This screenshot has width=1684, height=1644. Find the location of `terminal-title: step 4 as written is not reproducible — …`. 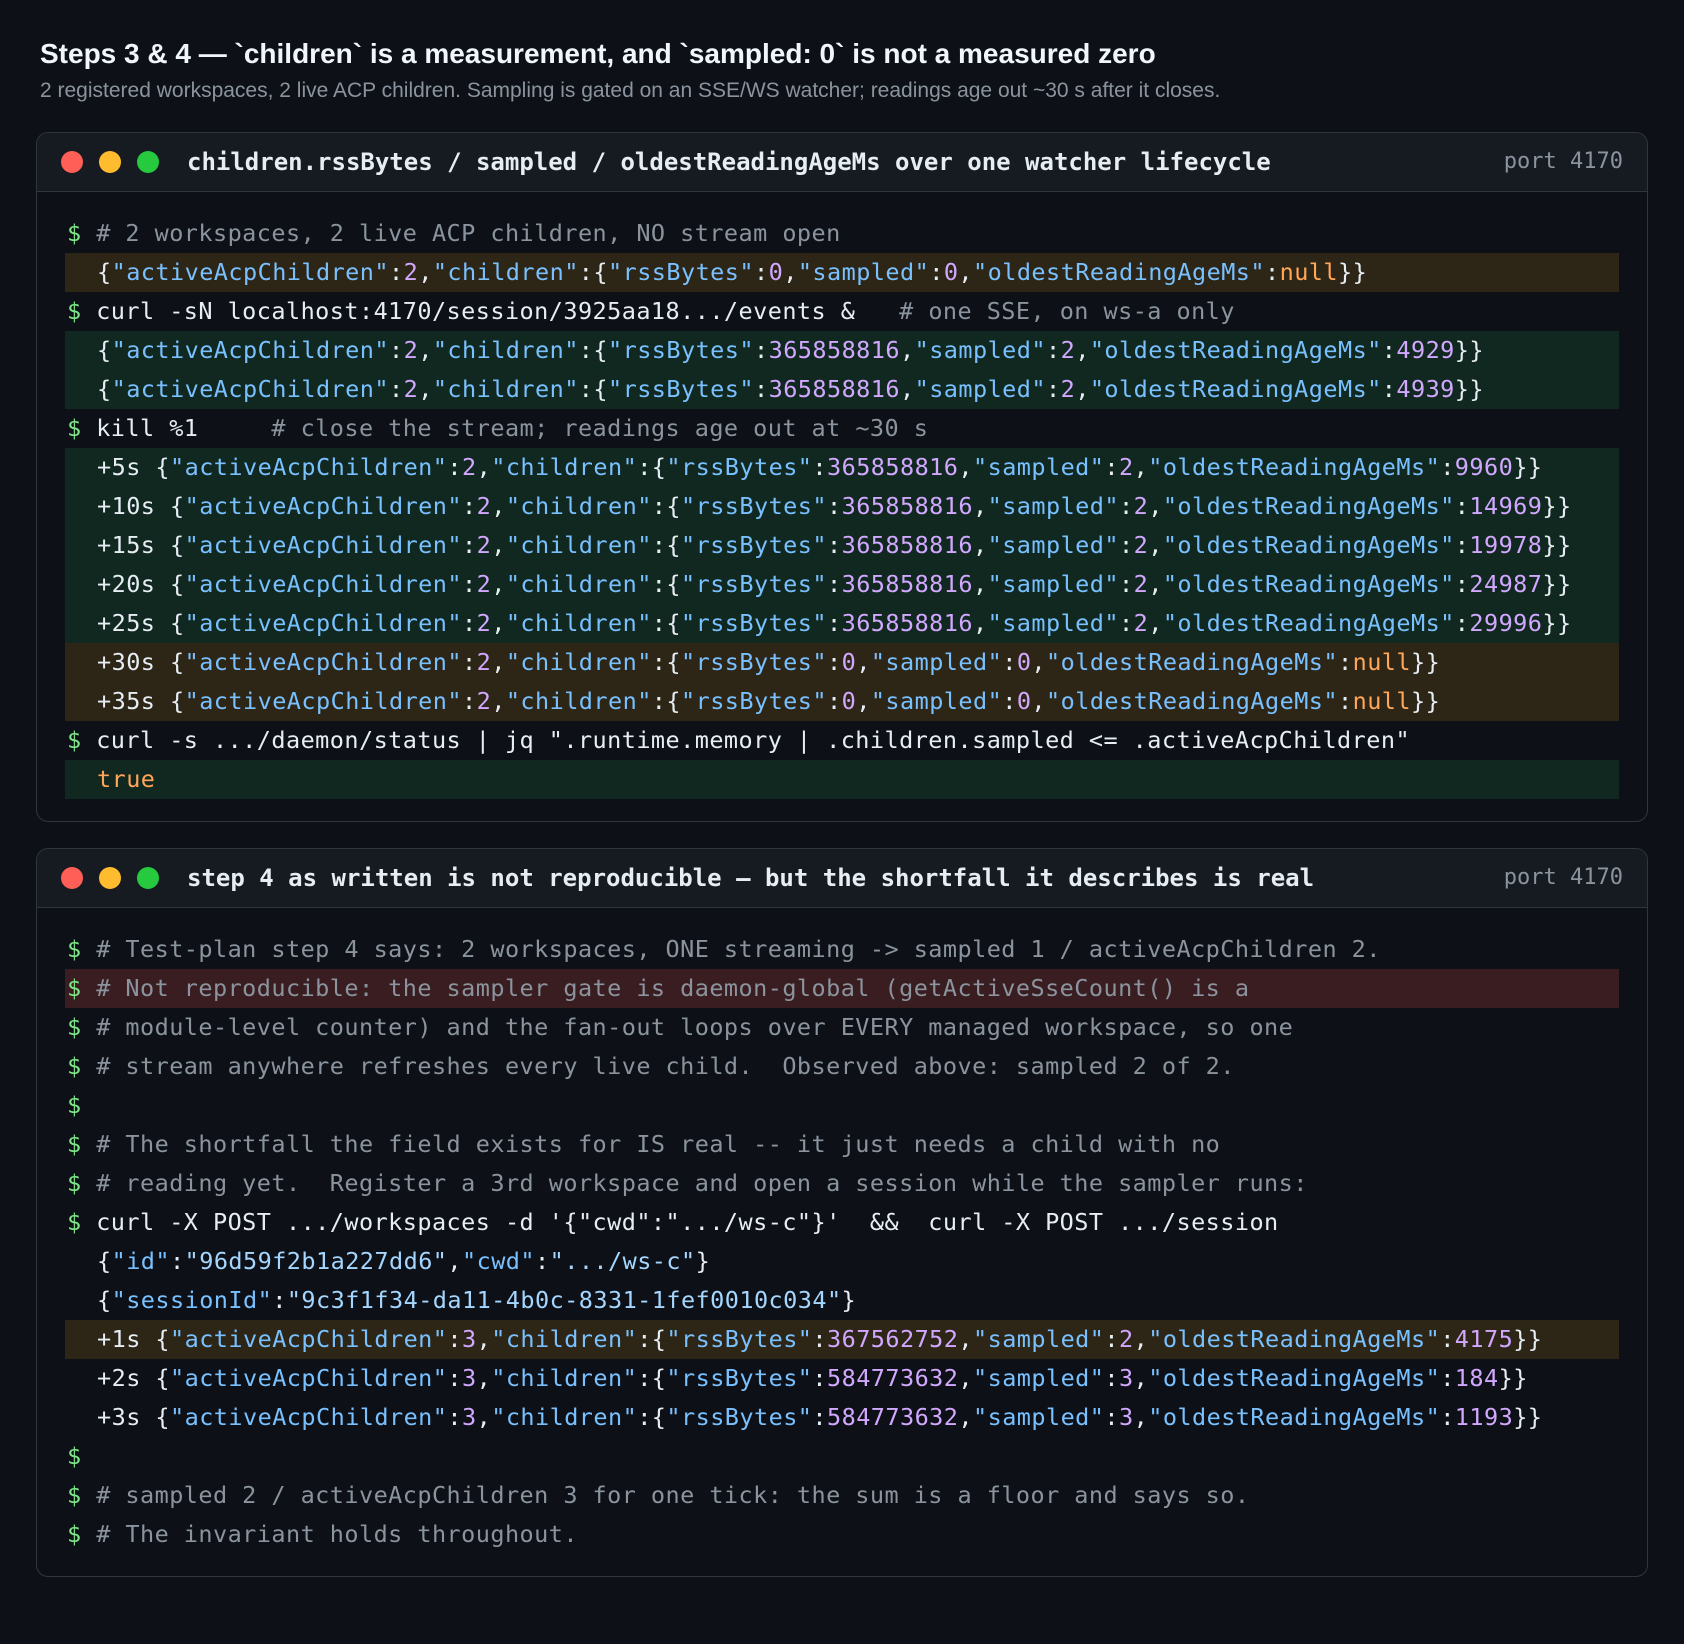

terminal-title: step 4 as written is not reproducible — … is located at coordinates (751, 878).